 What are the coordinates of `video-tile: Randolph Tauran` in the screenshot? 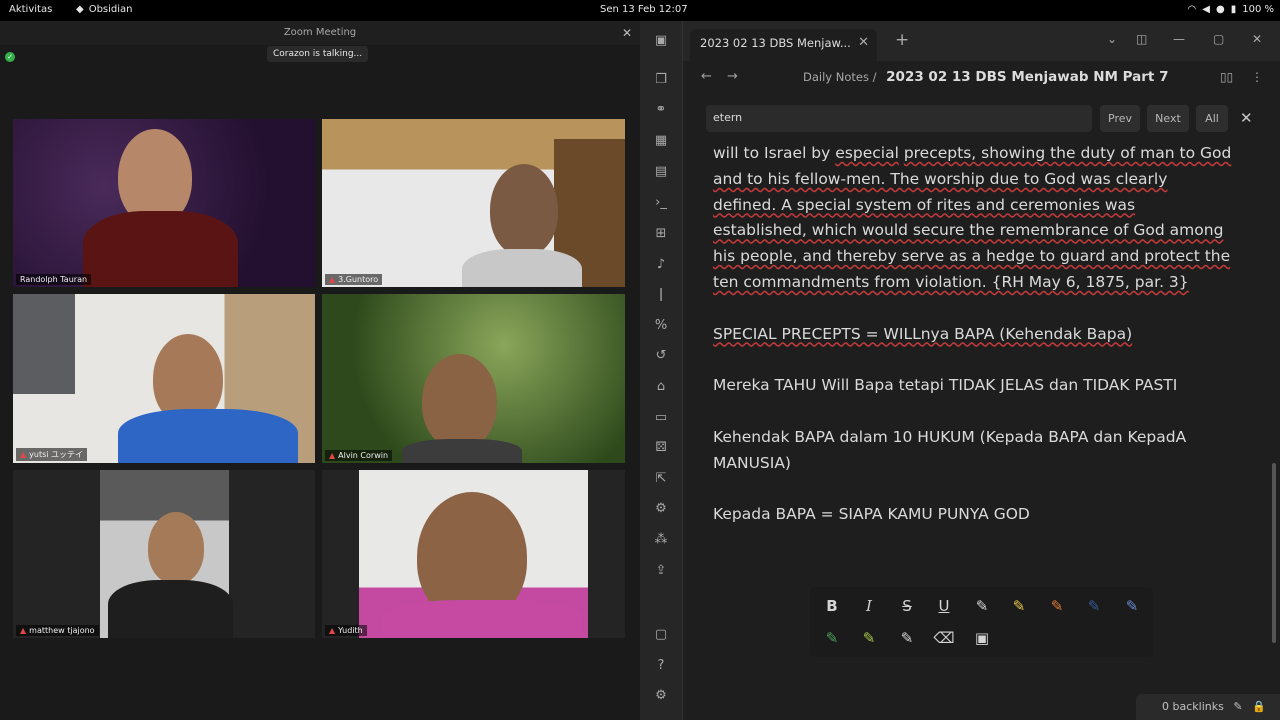 It's located at (164, 203).